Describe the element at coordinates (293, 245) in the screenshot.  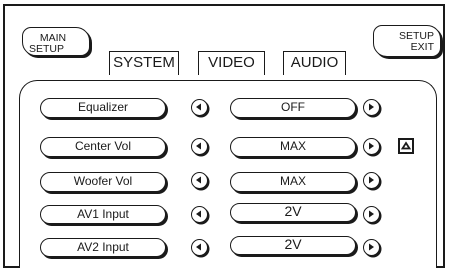
I see `setting-value-av2-input: 2V` at that location.